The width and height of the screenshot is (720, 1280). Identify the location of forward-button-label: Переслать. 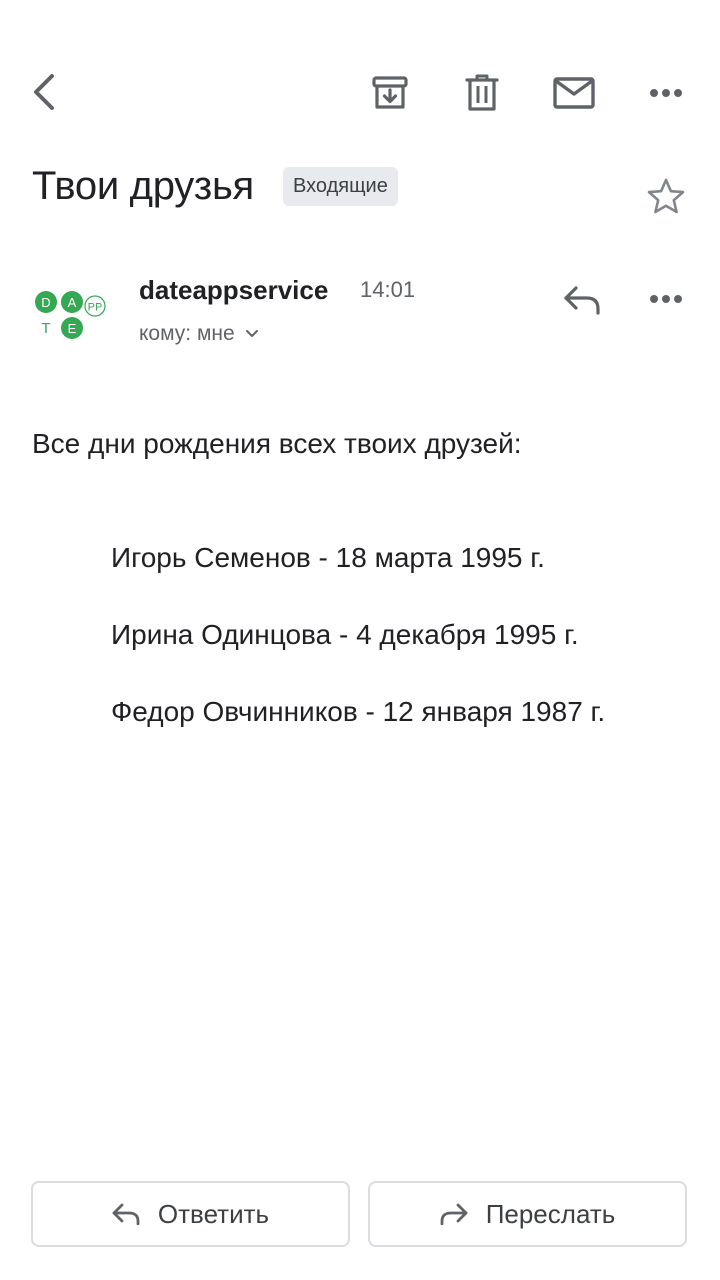
(550, 1213).